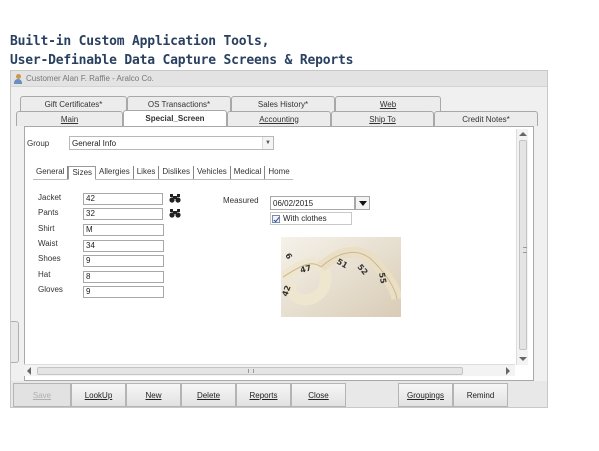 The image size is (599, 451). What do you see at coordinates (48, 212) in the screenshot?
I see `pants-label: Pants` at bounding box center [48, 212].